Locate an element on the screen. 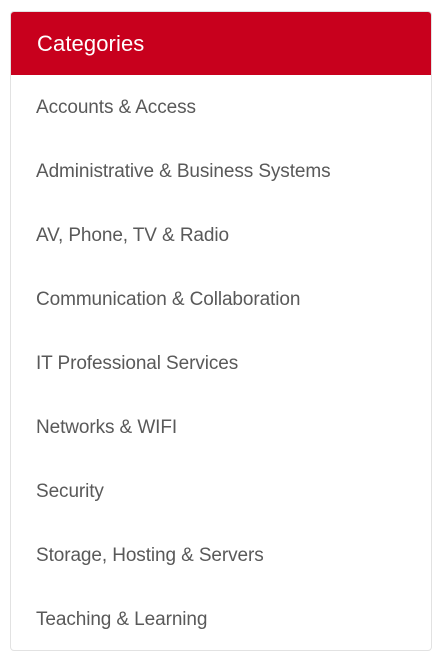 The height and width of the screenshot is (651, 433). categories-title: Categories is located at coordinates (91, 43).